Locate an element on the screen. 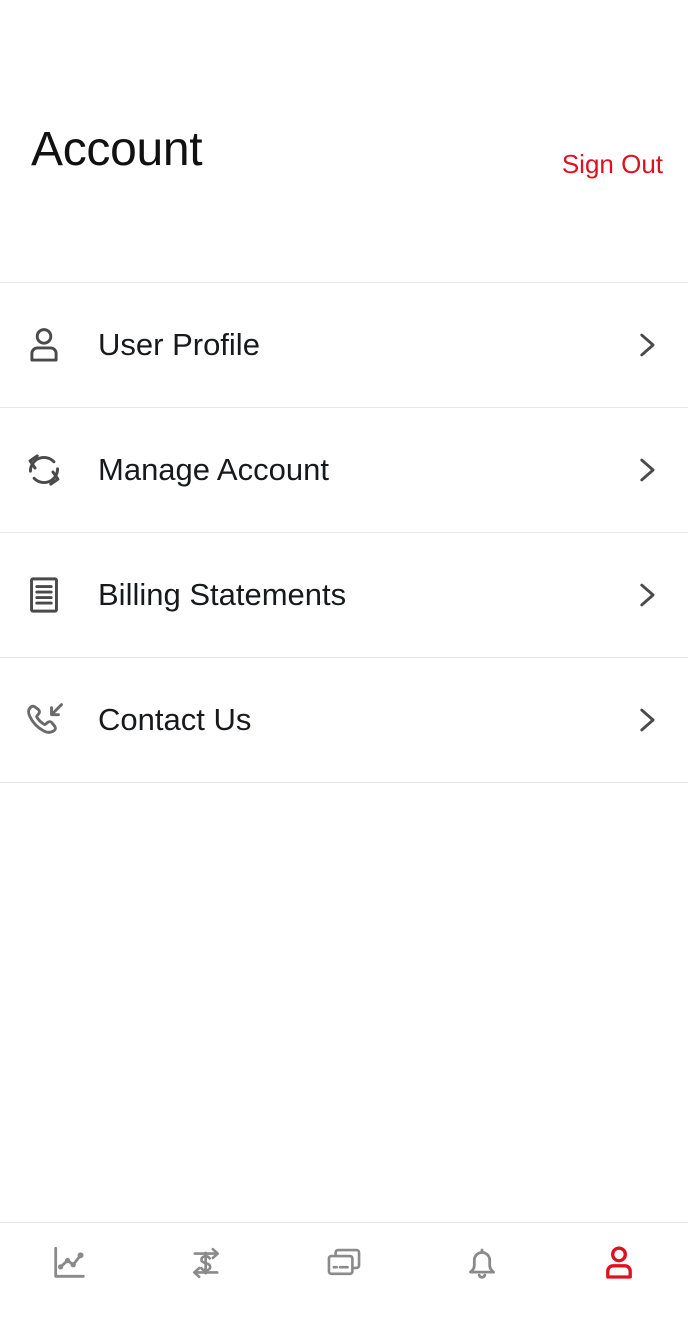  page-title: Account is located at coordinates (117, 149).